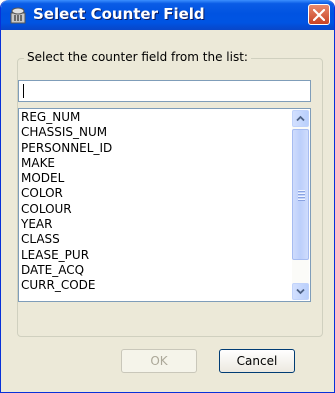 Image resolution: width=335 pixels, height=393 pixels. I want to click on vertical-scrollbar, so click(300, 205).